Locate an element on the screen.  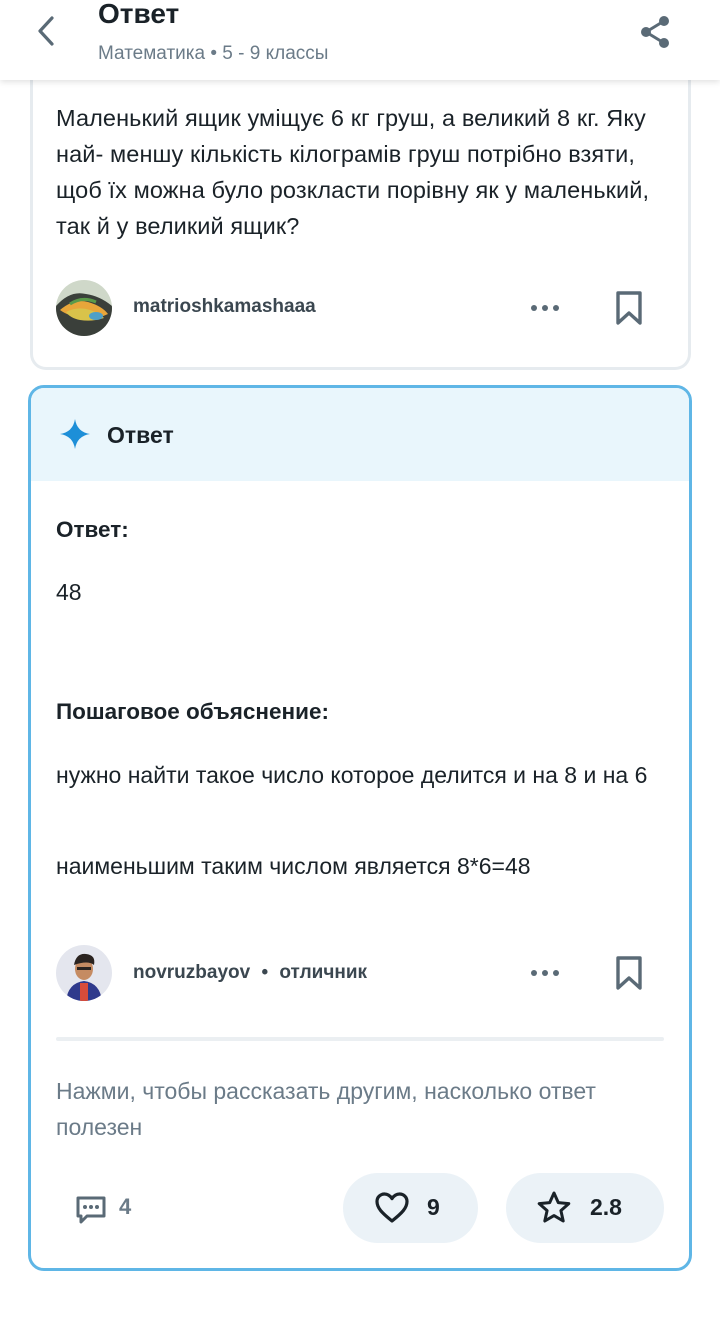
answer-label: Ответ: is located at coordinates (92, 529).